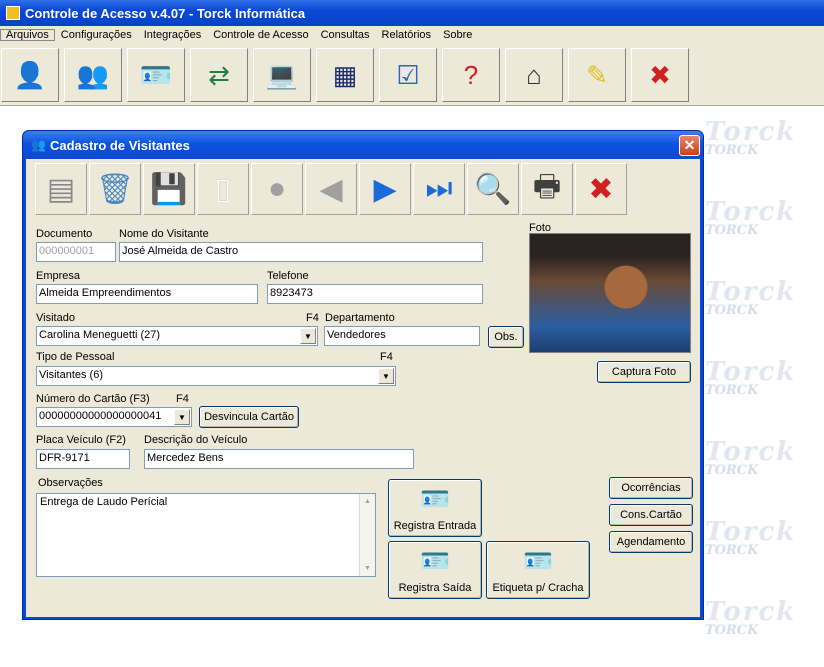 The height and width of the screenshot is (667, 824). What do you see at coordinates (96, 35) in the screenshot?
I see `menu-configuracoes: Configurações` at bounding box center [96, 35].